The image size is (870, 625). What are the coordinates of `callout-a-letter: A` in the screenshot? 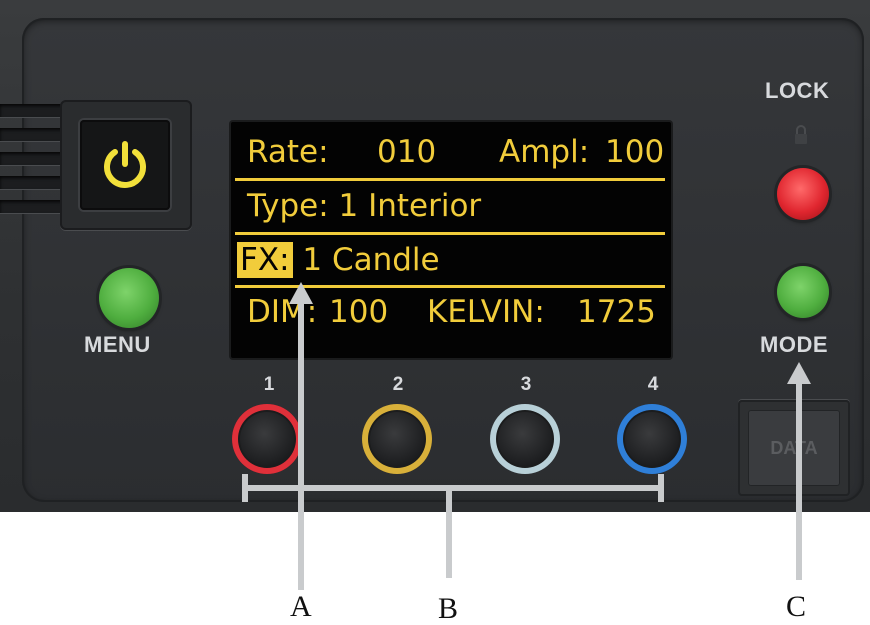 It's located at (301, 606).